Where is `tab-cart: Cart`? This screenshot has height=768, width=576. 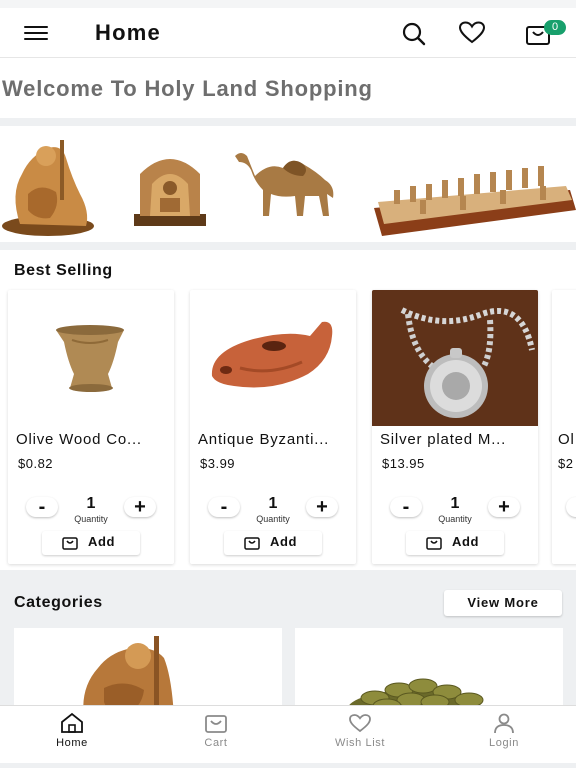 tab-cart: Cart is located at coordinates (216, 735).